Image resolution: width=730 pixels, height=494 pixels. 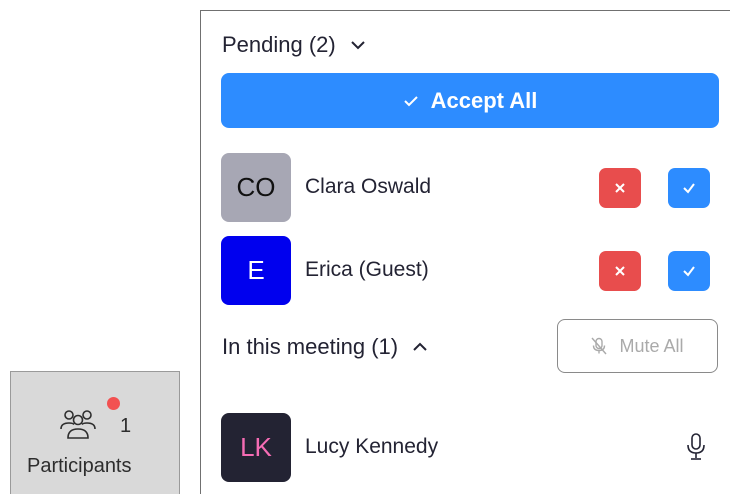 I want to click on participants-icon, so click(x=78, y=424).